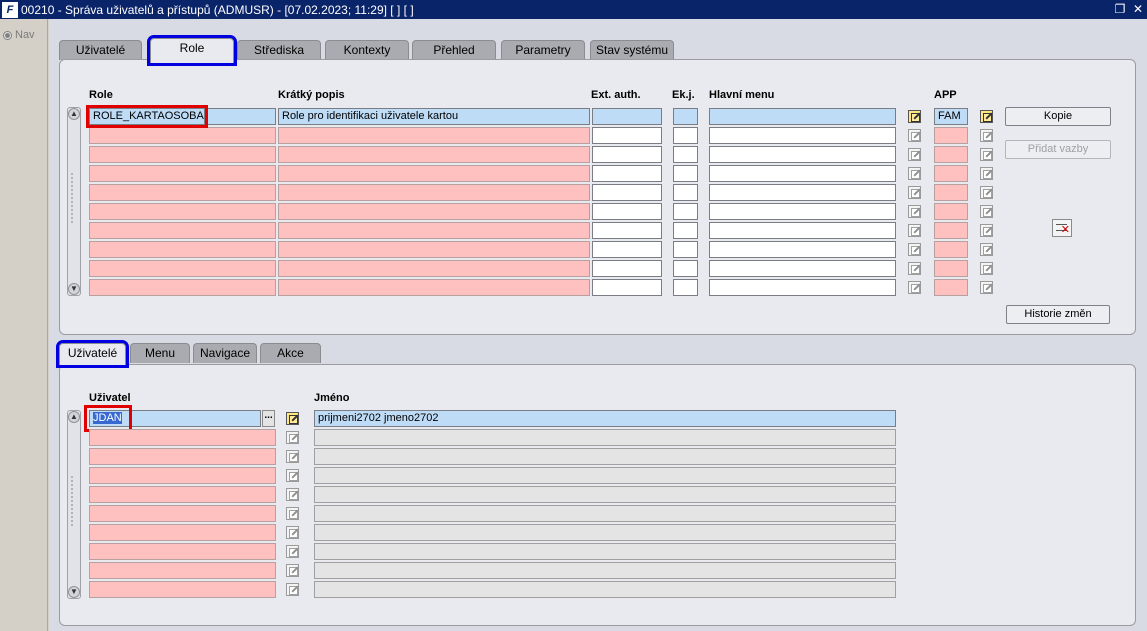 The height and width of the screenshot is (631, 1147). I want to click on tab-7: Stav systému, so click(632, 50).